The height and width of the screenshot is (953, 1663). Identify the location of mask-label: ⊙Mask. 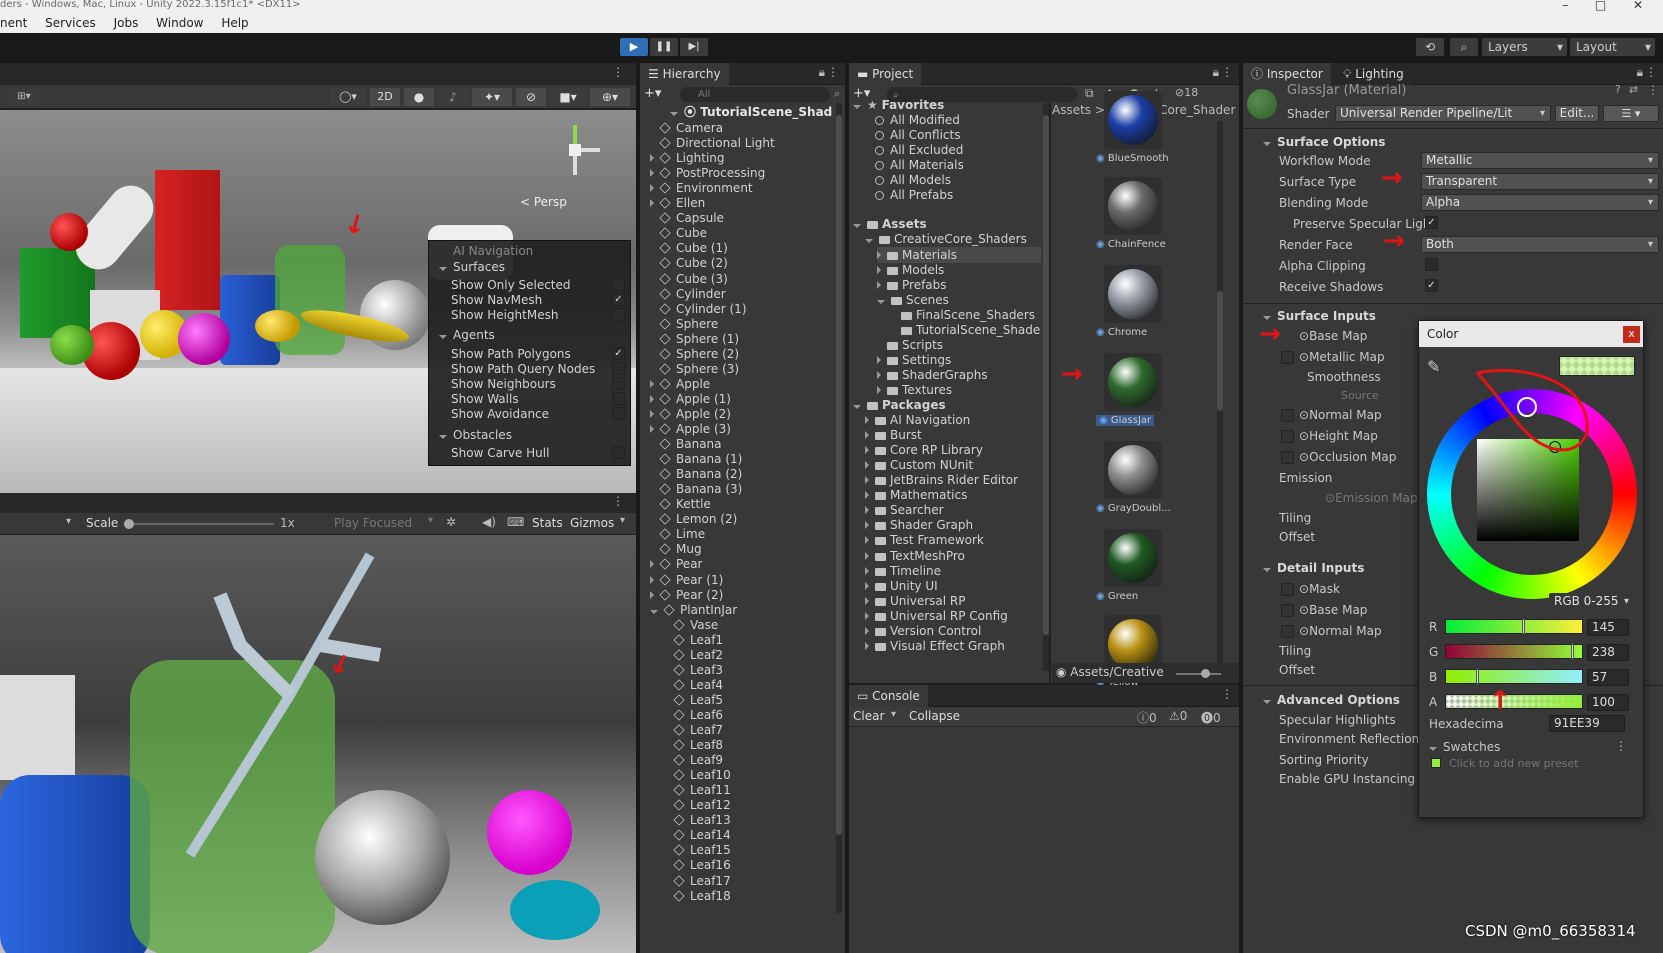
(1319, 589).